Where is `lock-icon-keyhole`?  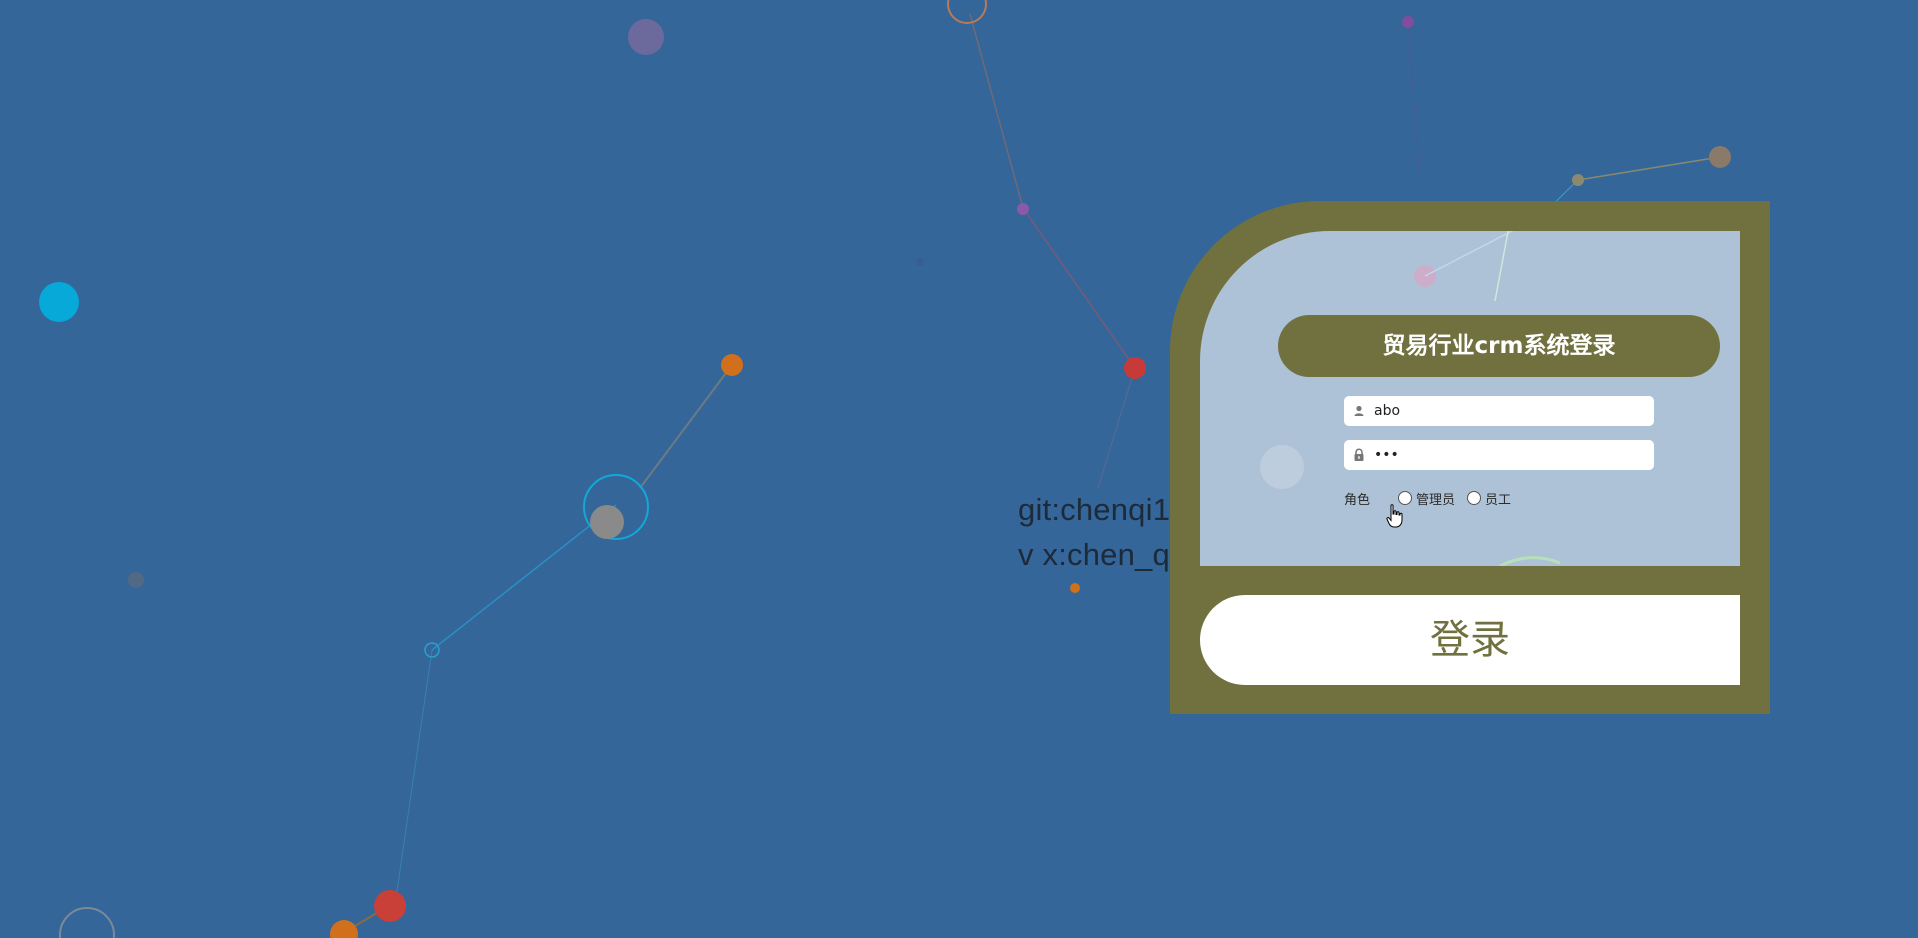
lock-icon-keyhole is located at coordinates (1359, 457).